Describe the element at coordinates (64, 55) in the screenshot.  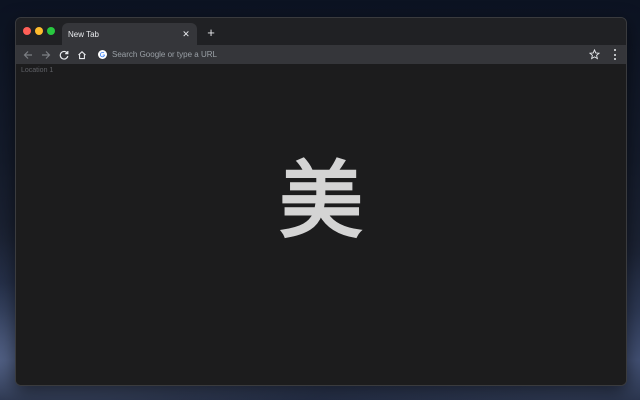
I see `reload-icon` at that location.